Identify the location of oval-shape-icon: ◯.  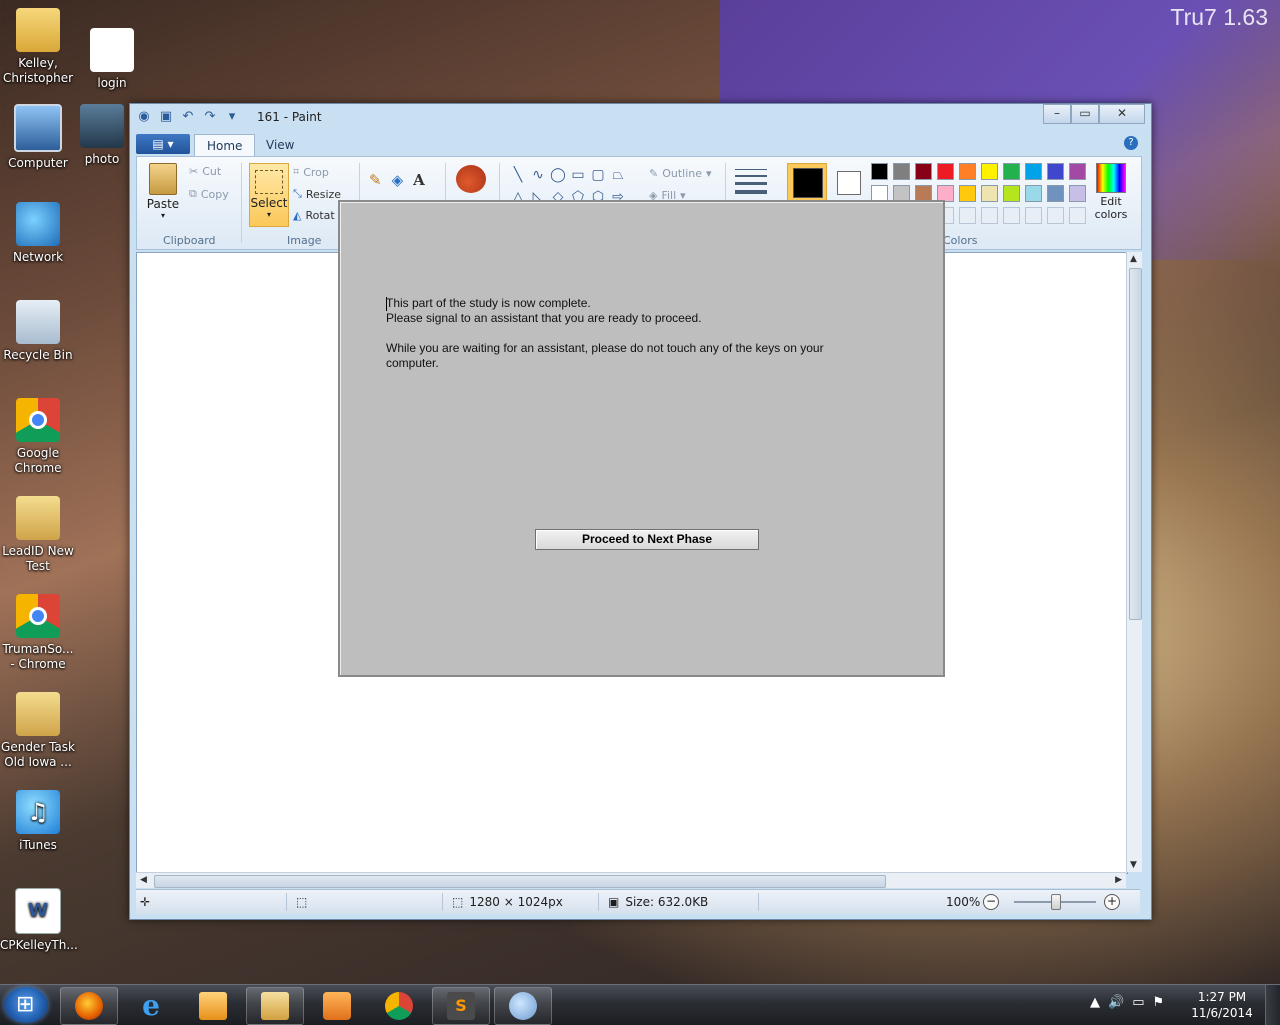
(558, 175).